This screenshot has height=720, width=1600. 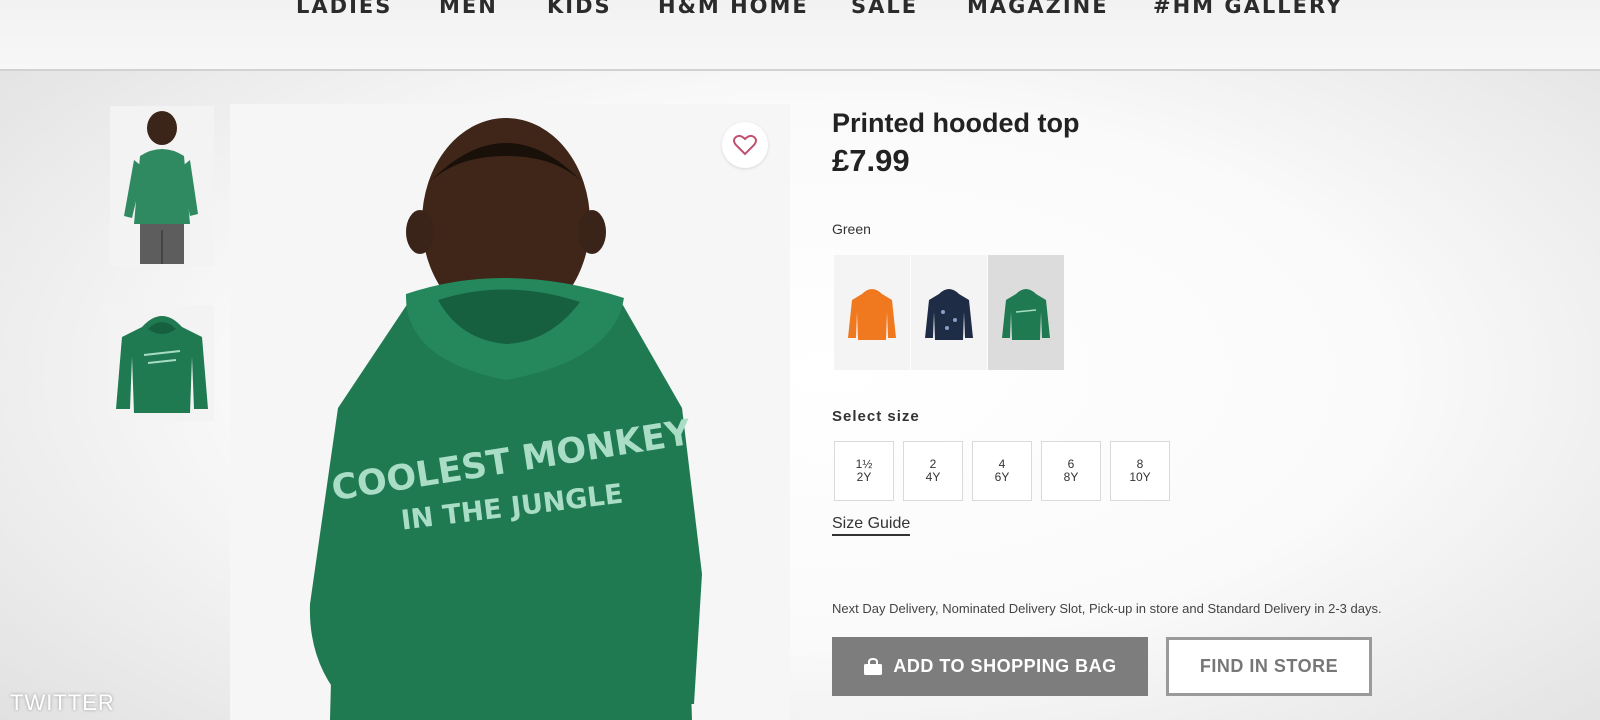 I want to click on twitter-watermark: TWITTER, so click(x=62, y=702).